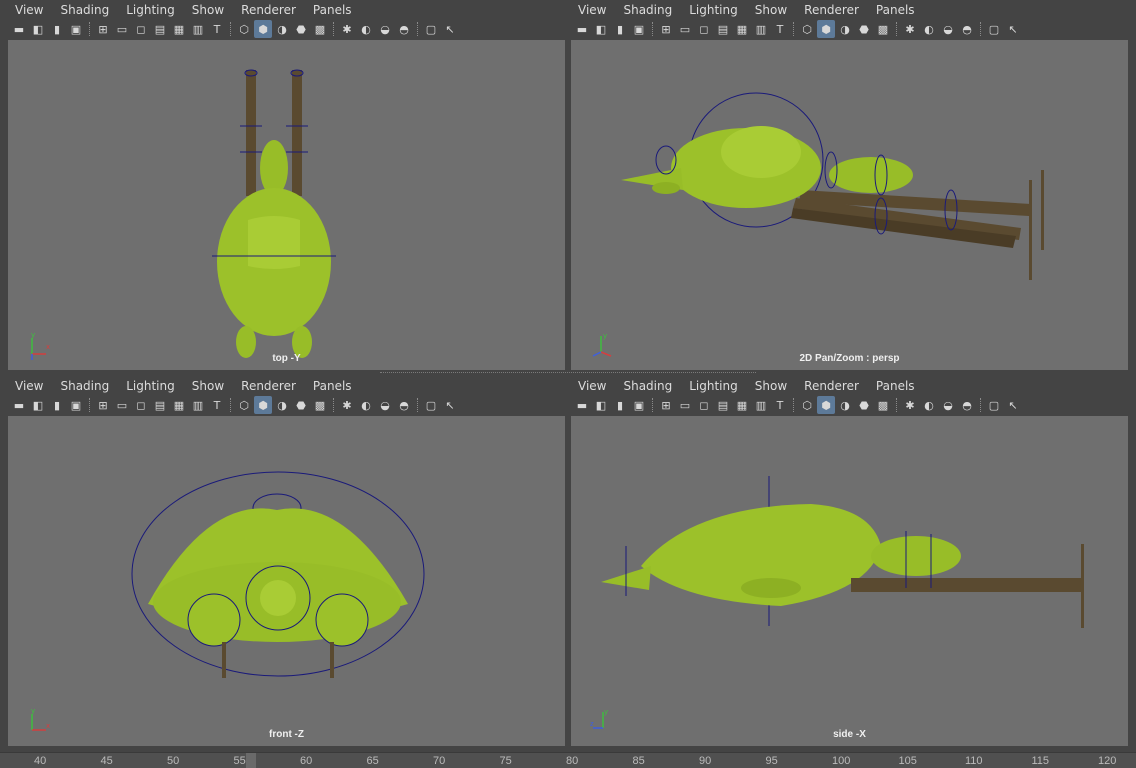 The height and width of the screenshot is (768, 1136). Describe the element at coordinates (251, 760) in the screenshot. I see `playhead` at that location.